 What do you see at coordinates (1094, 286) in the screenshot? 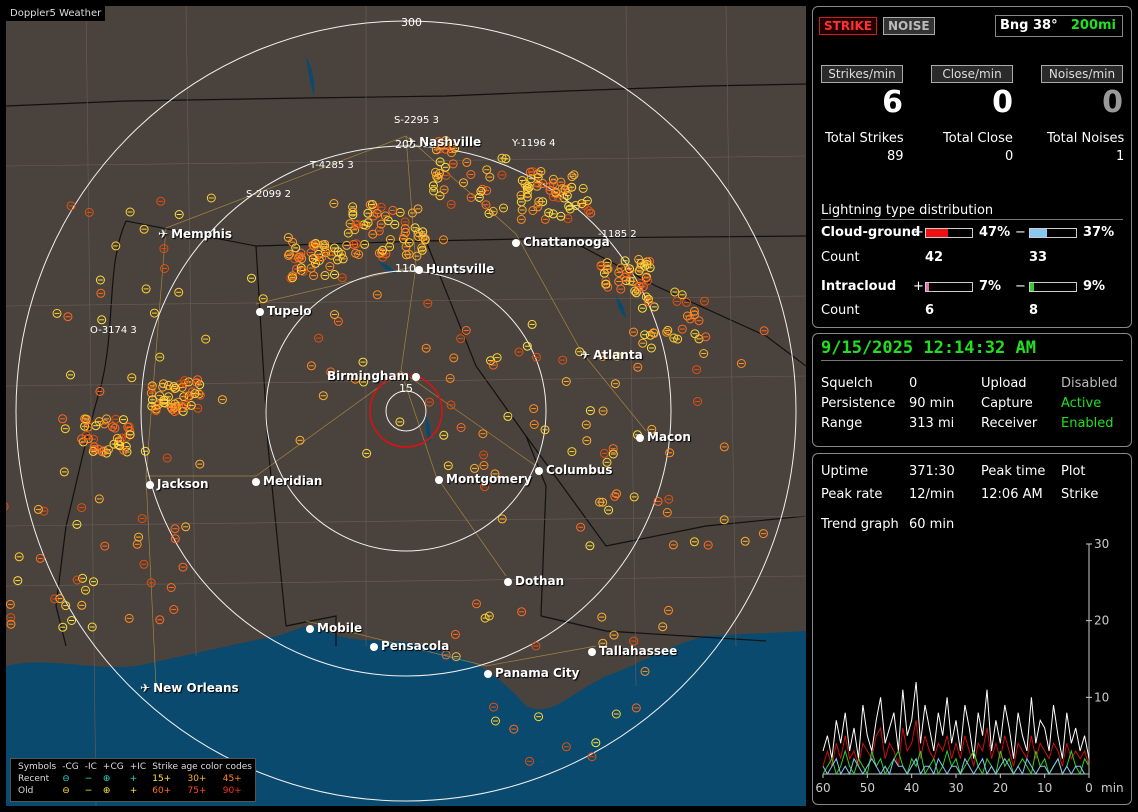
I see `ic-negative-percent: 9%` at bounding box center [1094, 286].